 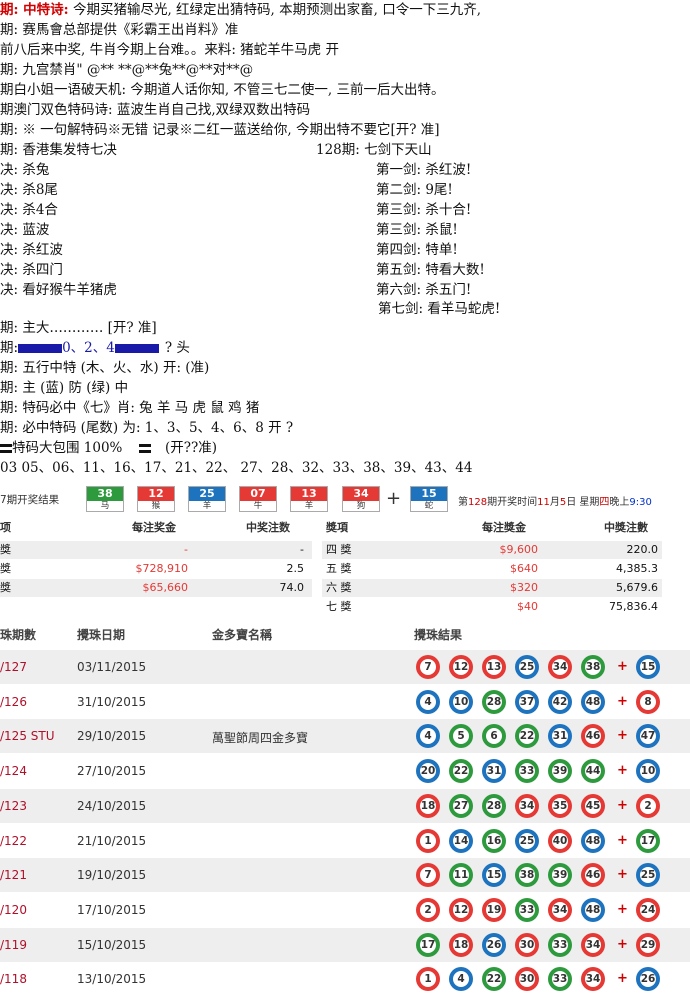 I want to click on draw-id: /126, so click(x=13, y=701).